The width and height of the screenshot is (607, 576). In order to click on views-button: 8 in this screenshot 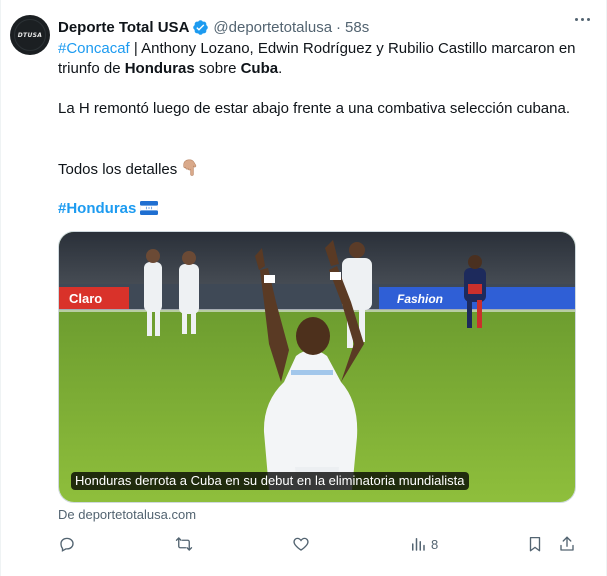, I will do `click(423, 544)`.